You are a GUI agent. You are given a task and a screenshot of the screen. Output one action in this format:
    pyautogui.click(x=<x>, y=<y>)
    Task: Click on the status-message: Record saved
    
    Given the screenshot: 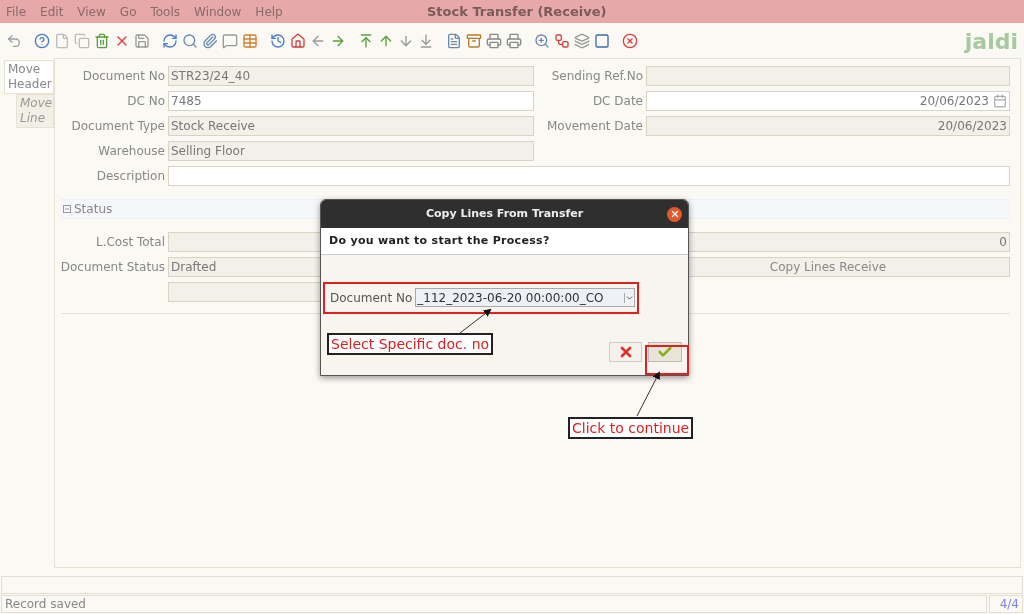 What is the action you would take?
    pyautogui.click(x=494, y=604)
    